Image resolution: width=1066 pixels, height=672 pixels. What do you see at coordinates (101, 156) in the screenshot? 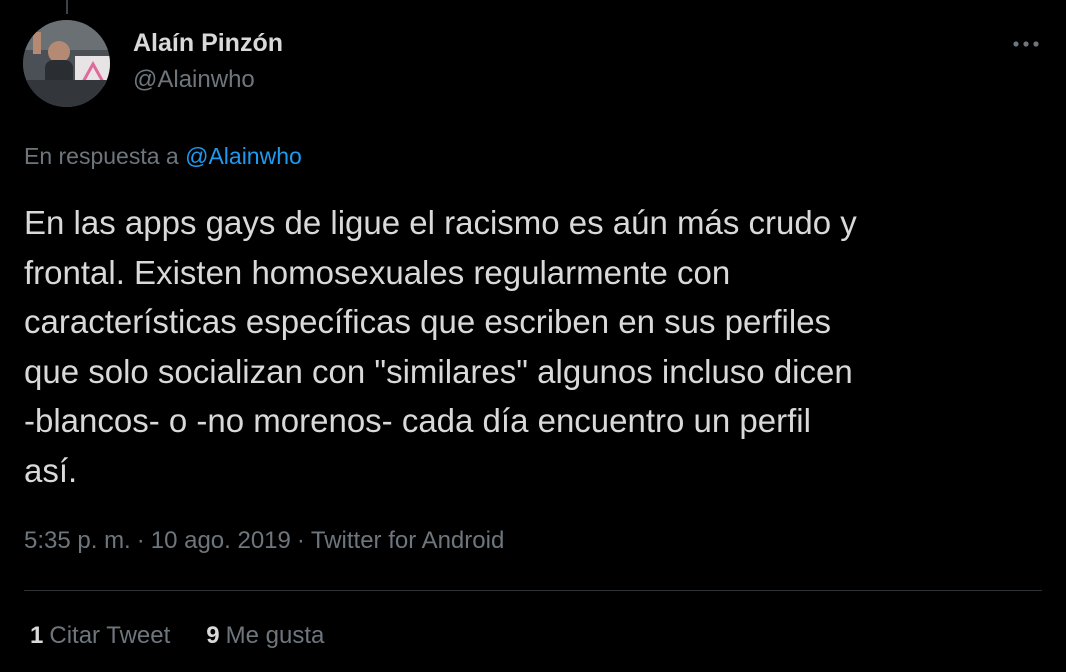
I see `reply-prefix: En respuesta a` at bounding box center [101, 156].